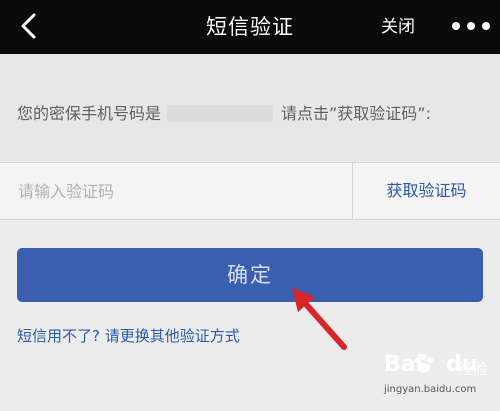 The width and height of the screenshot is (500, 411). What do you see at coordinates (398, 27) in the screenshot?
I see `close-button: 关闭` at bounding box center [398, 27].